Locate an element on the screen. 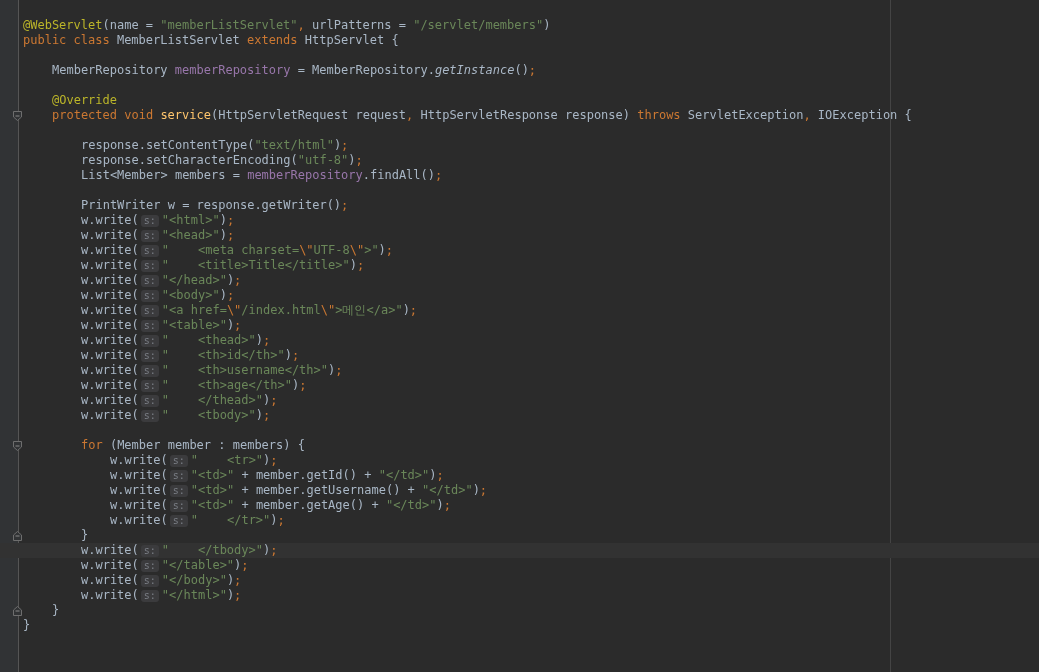 The image size is (1039, 672). code-token: " <th>username</th>" is located at coordinates (244, 370).